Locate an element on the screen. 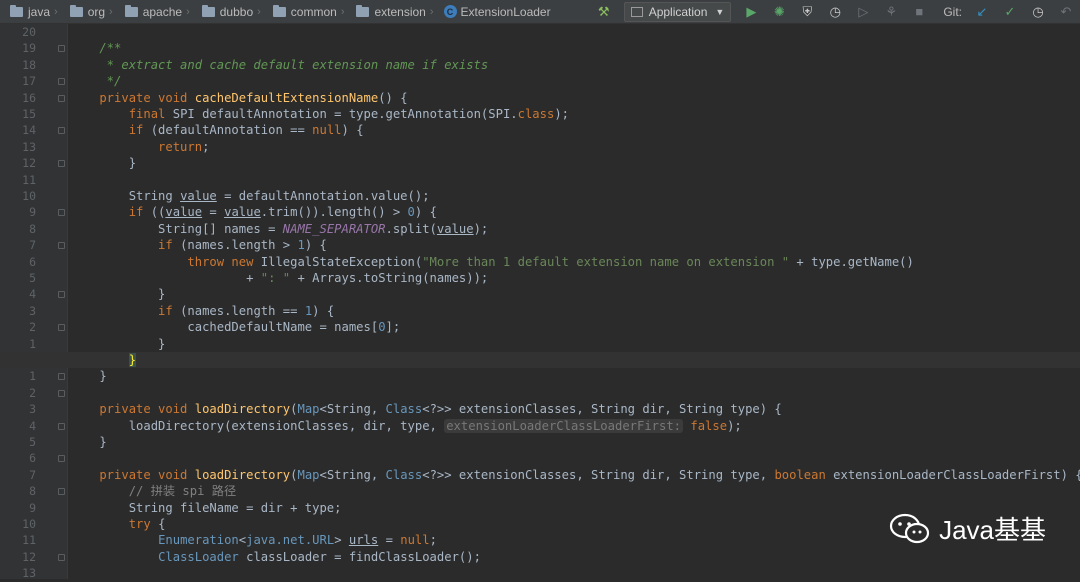  code-token: // 拼装 spi 路径 is located at coordinates (153, 491).